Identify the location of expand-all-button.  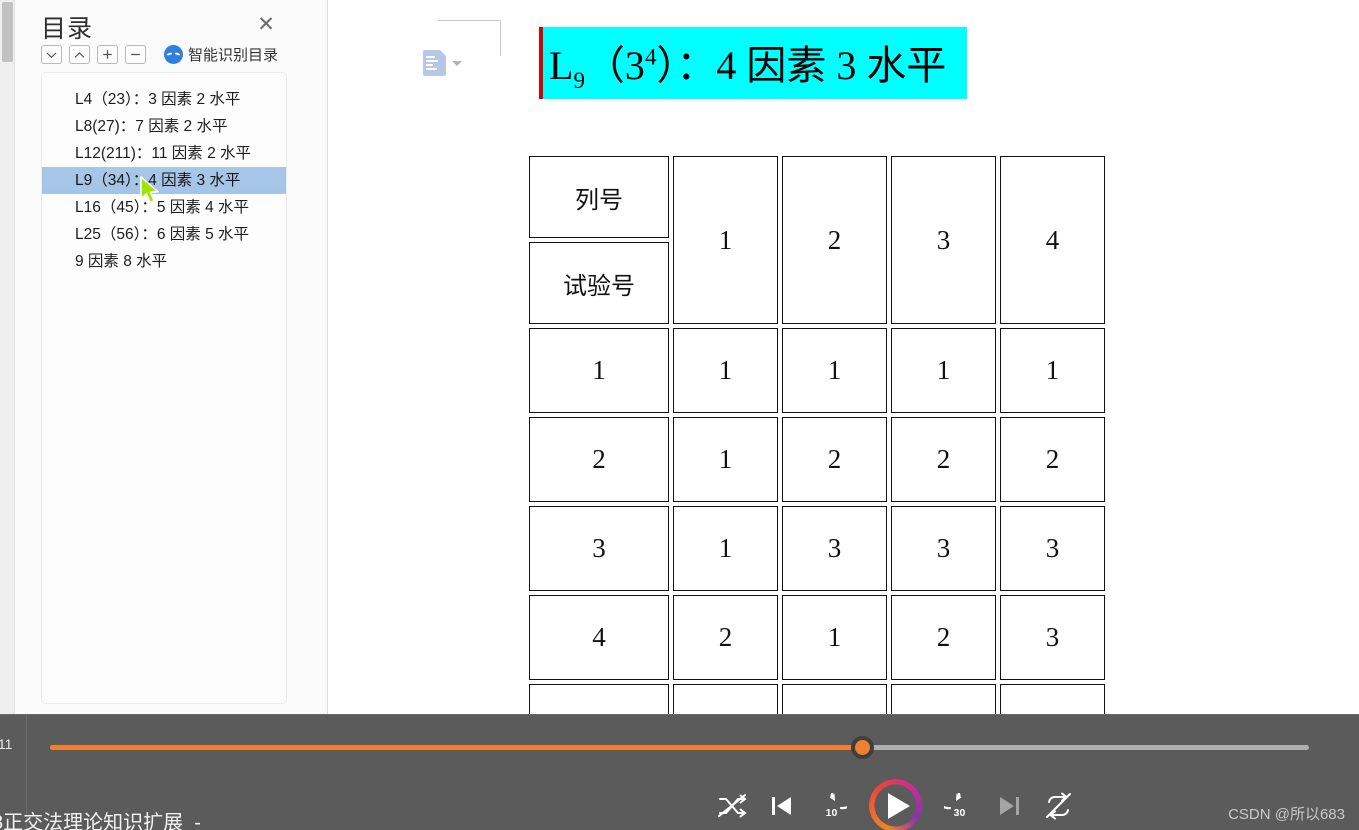
(79, 54).